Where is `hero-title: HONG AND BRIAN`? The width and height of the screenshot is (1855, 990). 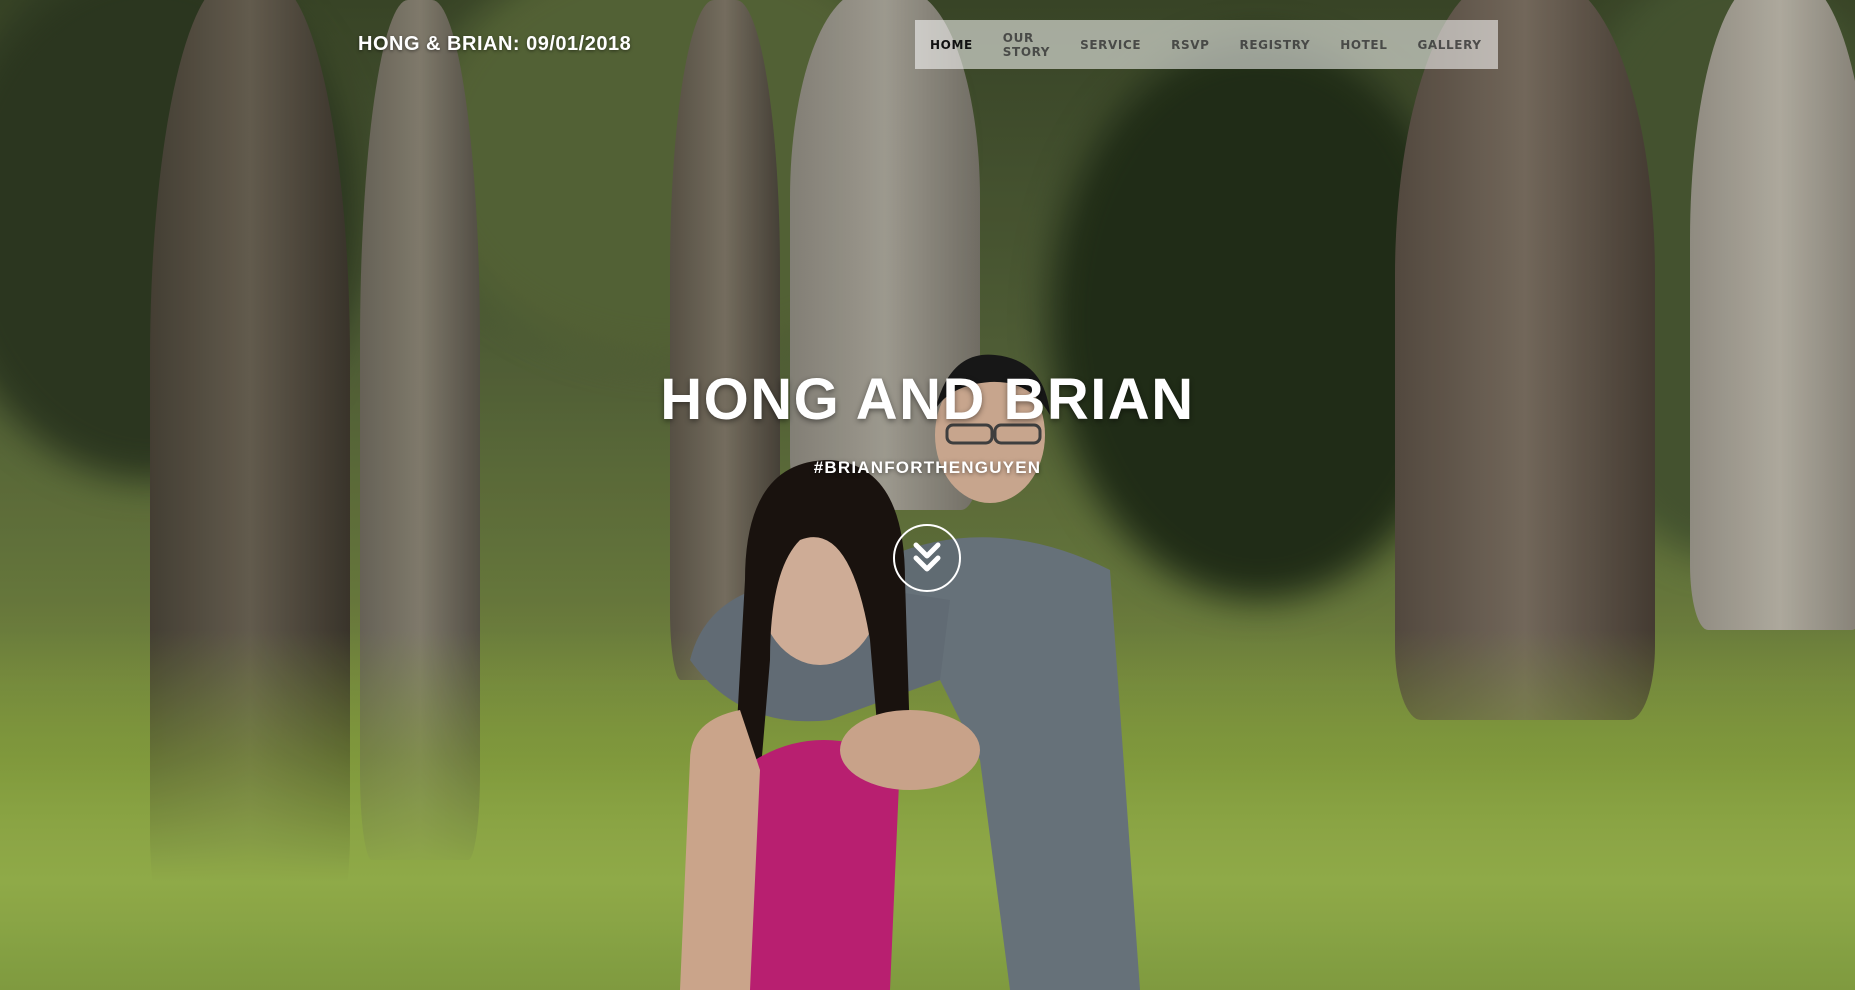 hero-title: HONG AND BRIAN is located at coordinates (927, 399).